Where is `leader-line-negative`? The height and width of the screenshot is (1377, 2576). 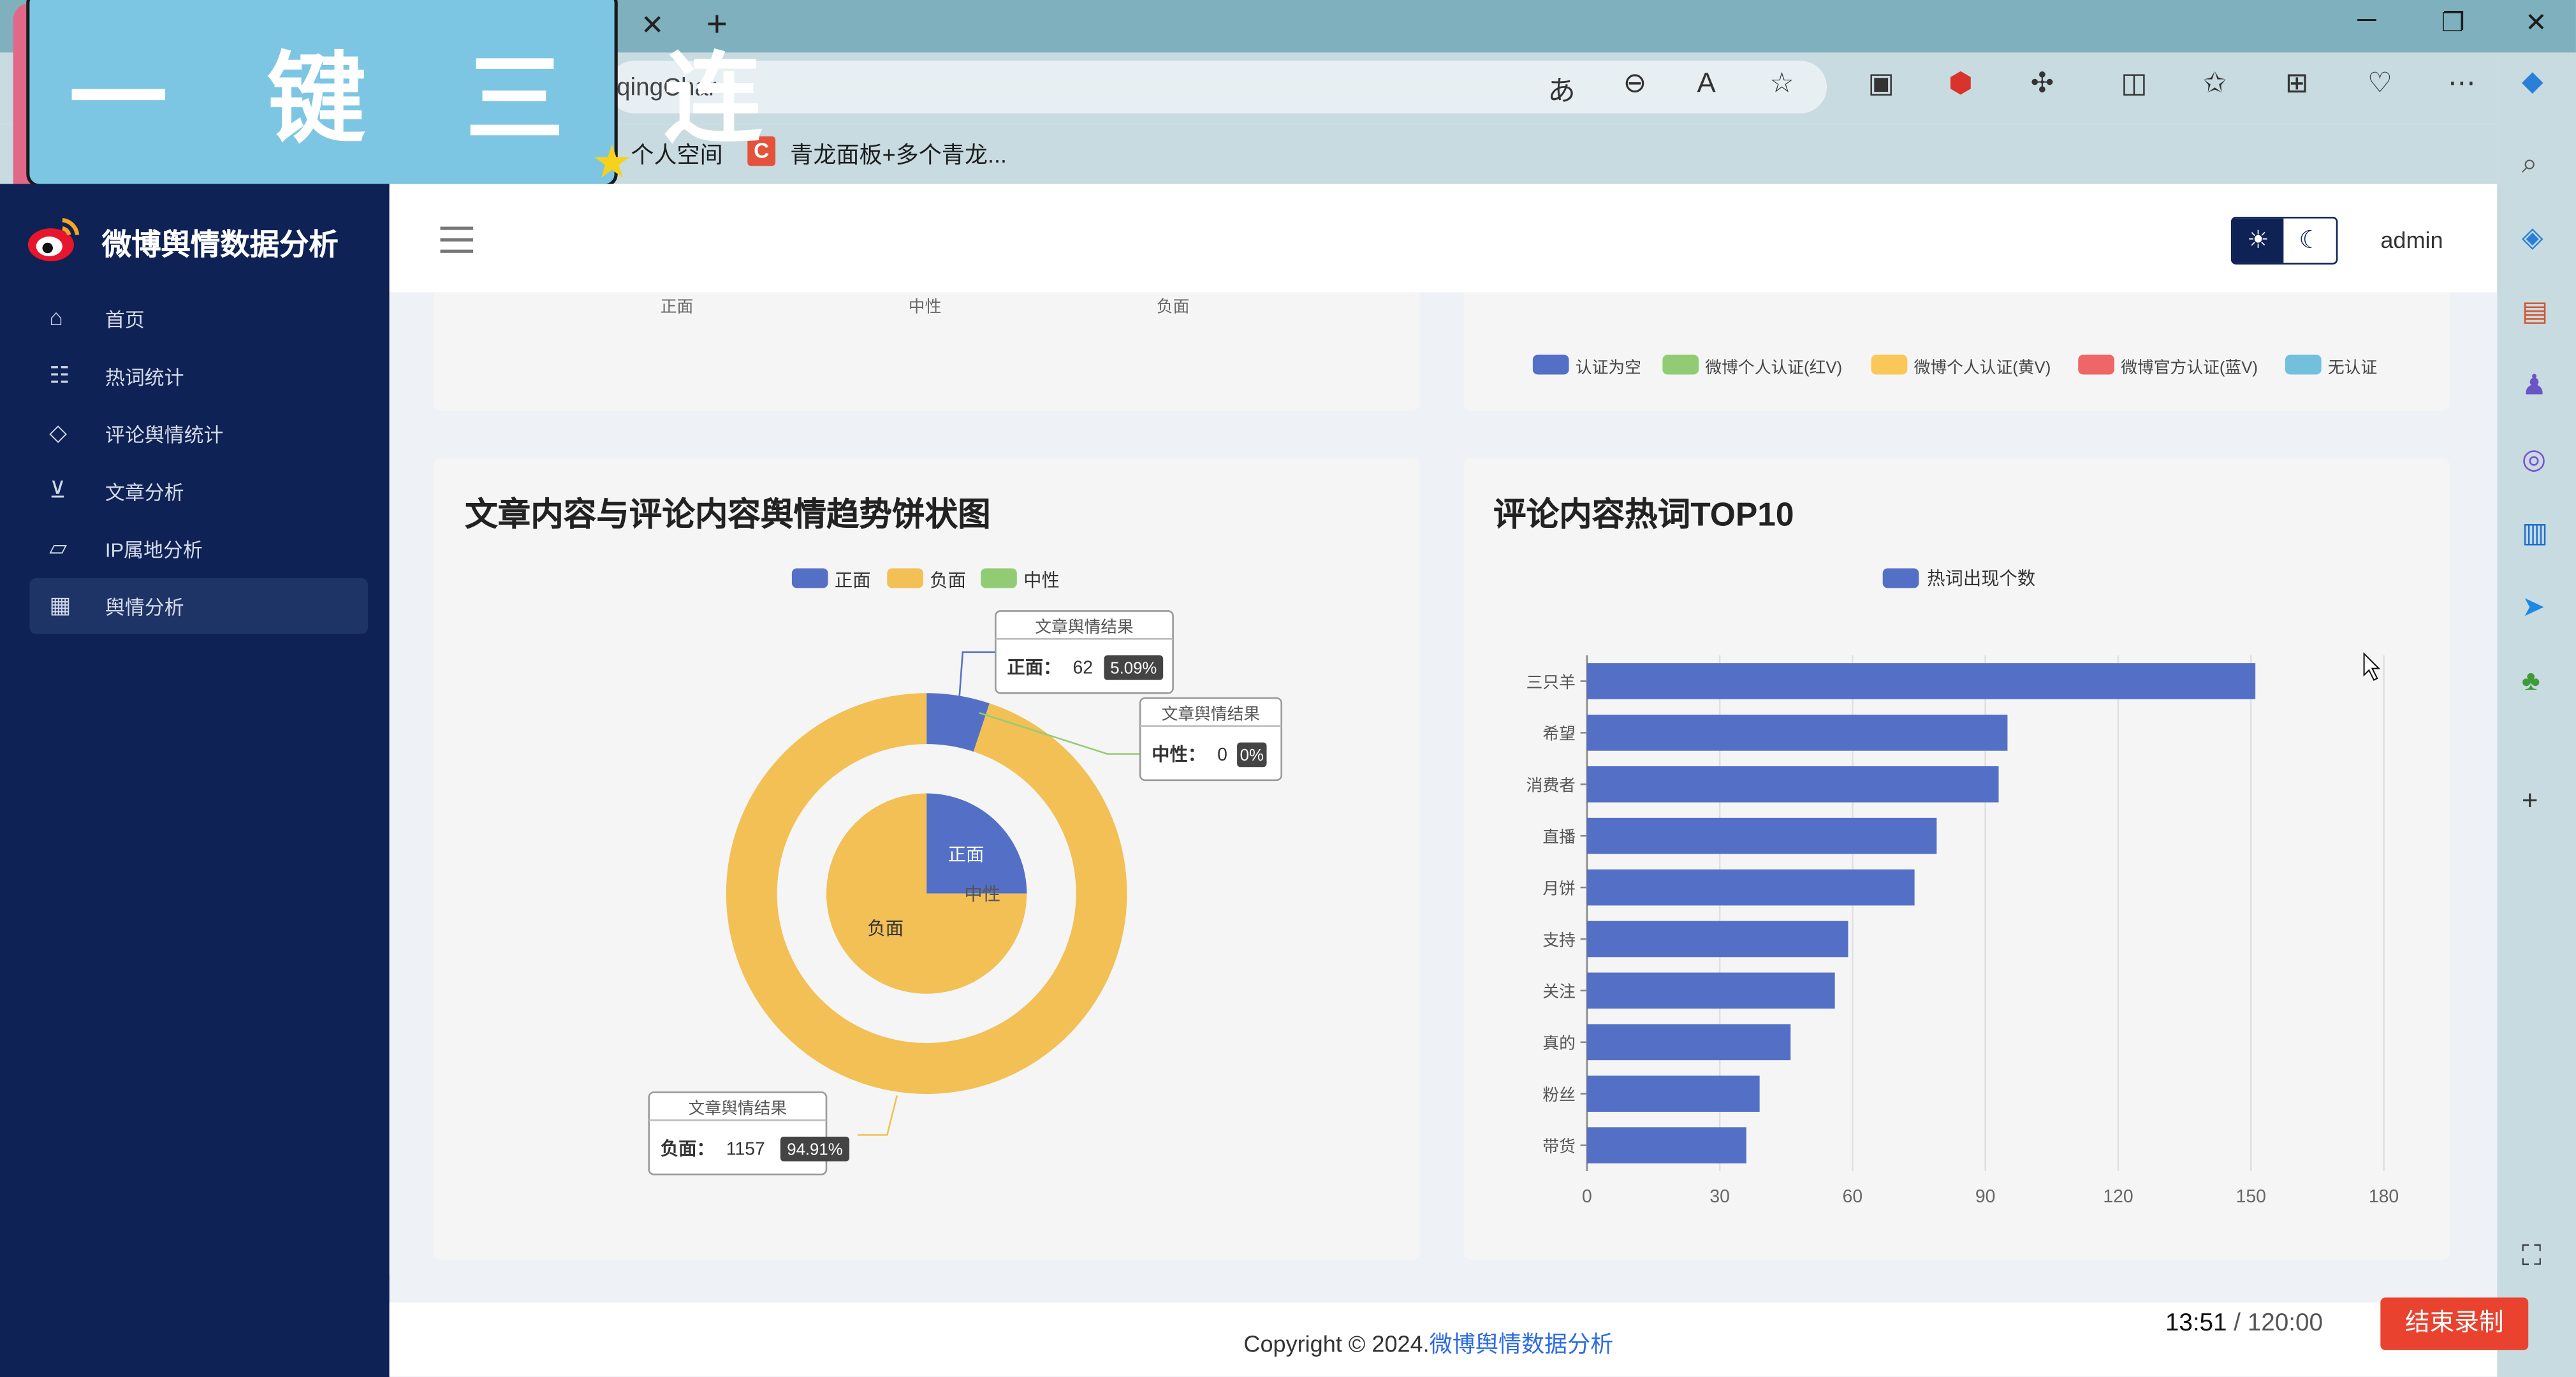
leader-line-negative is located at coordinates (877, 1115).